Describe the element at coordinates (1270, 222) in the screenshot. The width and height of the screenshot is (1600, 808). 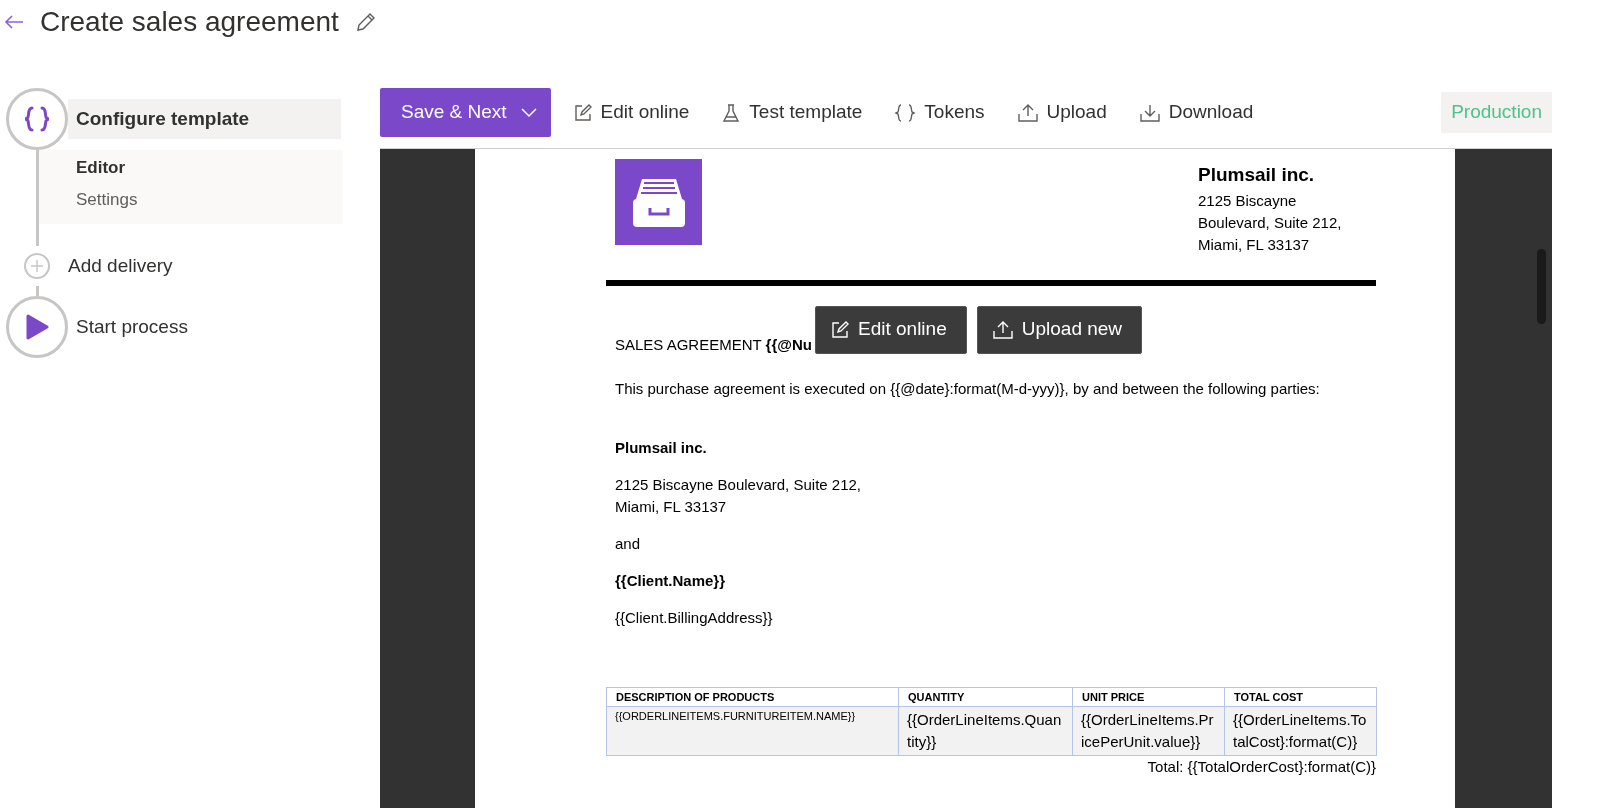
I see `company-address: 2125 Biscayne Boulevard, Suite 212, Miami, FL 33137` at that location.